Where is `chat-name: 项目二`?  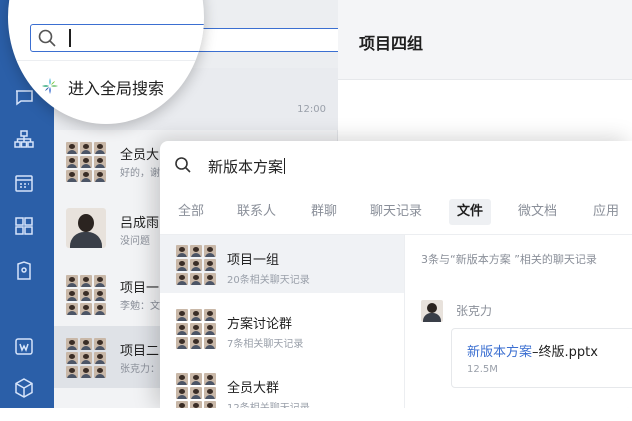
chat-name: 项目二 is located at coordinates (140, 351).